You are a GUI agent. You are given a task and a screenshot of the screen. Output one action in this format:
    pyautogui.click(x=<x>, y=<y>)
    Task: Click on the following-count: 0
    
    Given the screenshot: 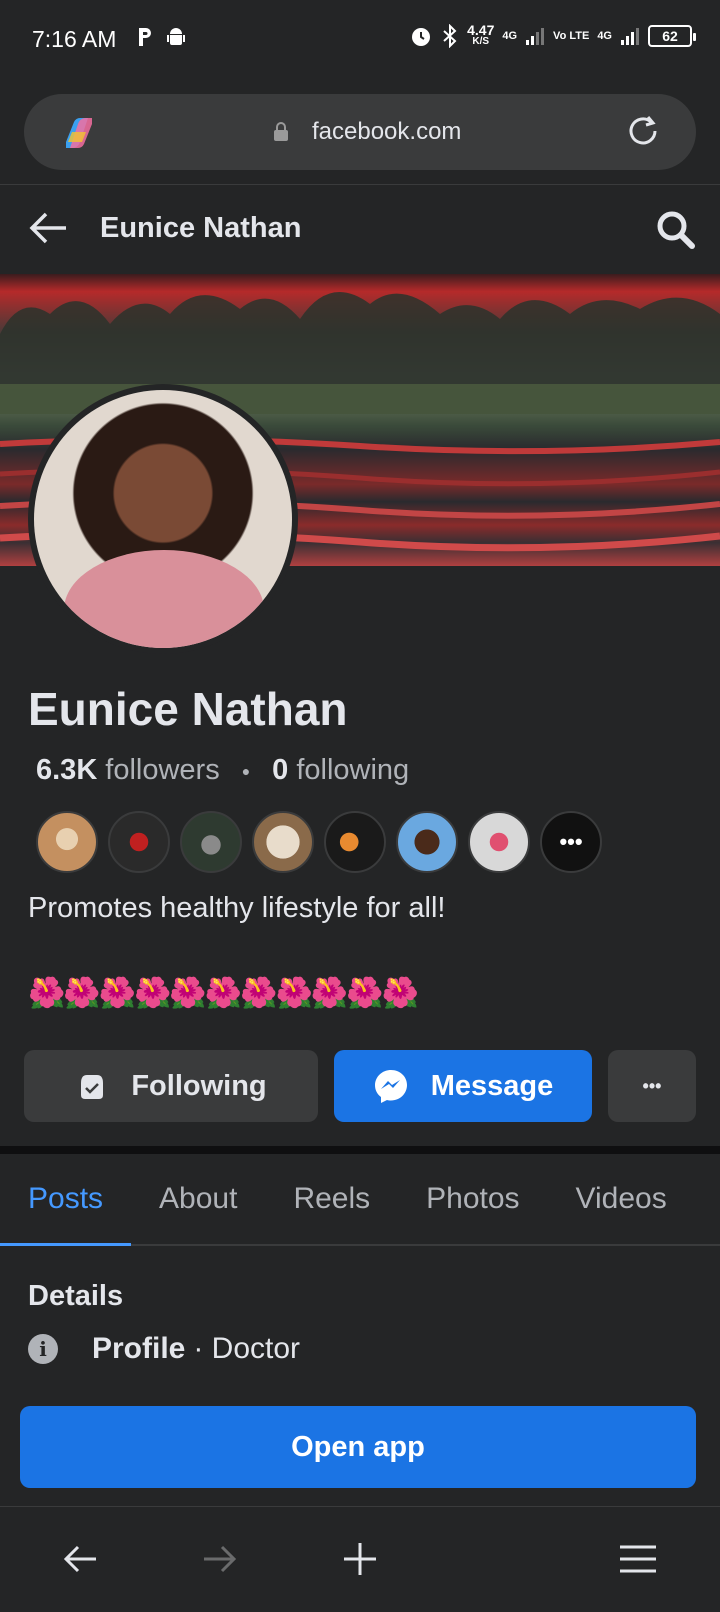 What is the action you would take?
    pyautogui.click(x=280, y=770)
    